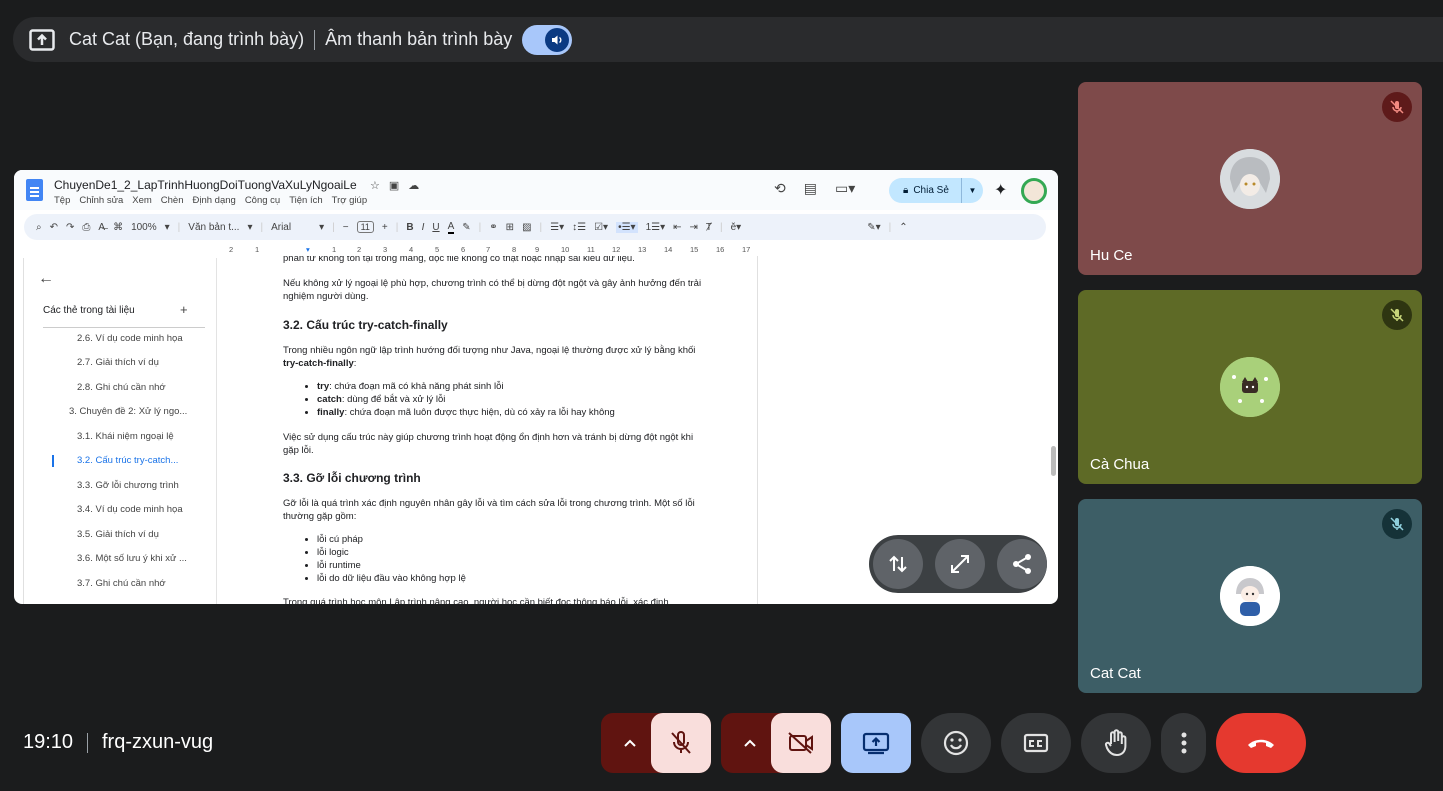 The image size is (1443, 791). What do you see at coordinates (677, 227) in the screenshot?
I see `decrease-indent-icon: ⇤` at bounding box center [677, 227].